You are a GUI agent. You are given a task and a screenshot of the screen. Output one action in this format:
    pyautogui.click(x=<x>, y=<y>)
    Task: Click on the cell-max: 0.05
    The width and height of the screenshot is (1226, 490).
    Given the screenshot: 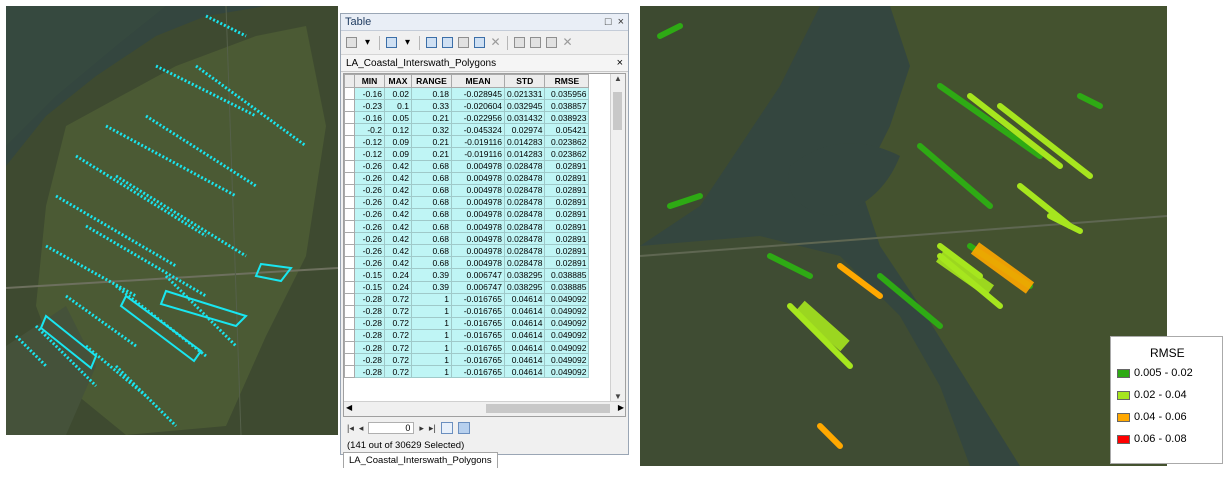 What is the action you would take?
    pyautogui.click(x=398, y=118)
    